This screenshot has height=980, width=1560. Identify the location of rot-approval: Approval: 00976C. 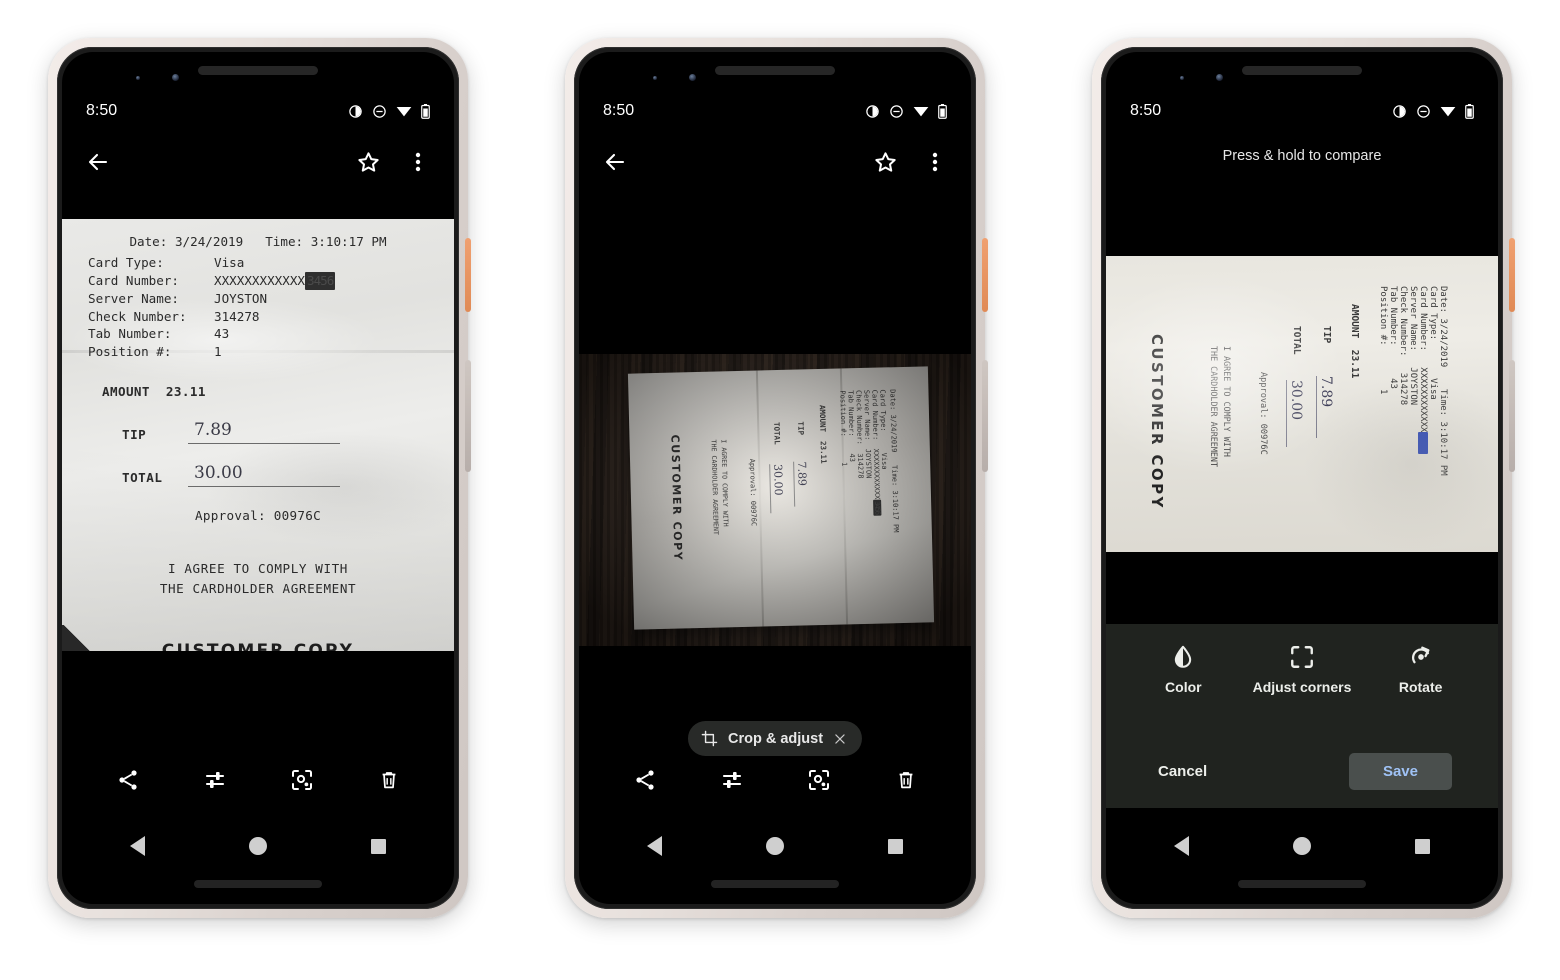
(753, 493).